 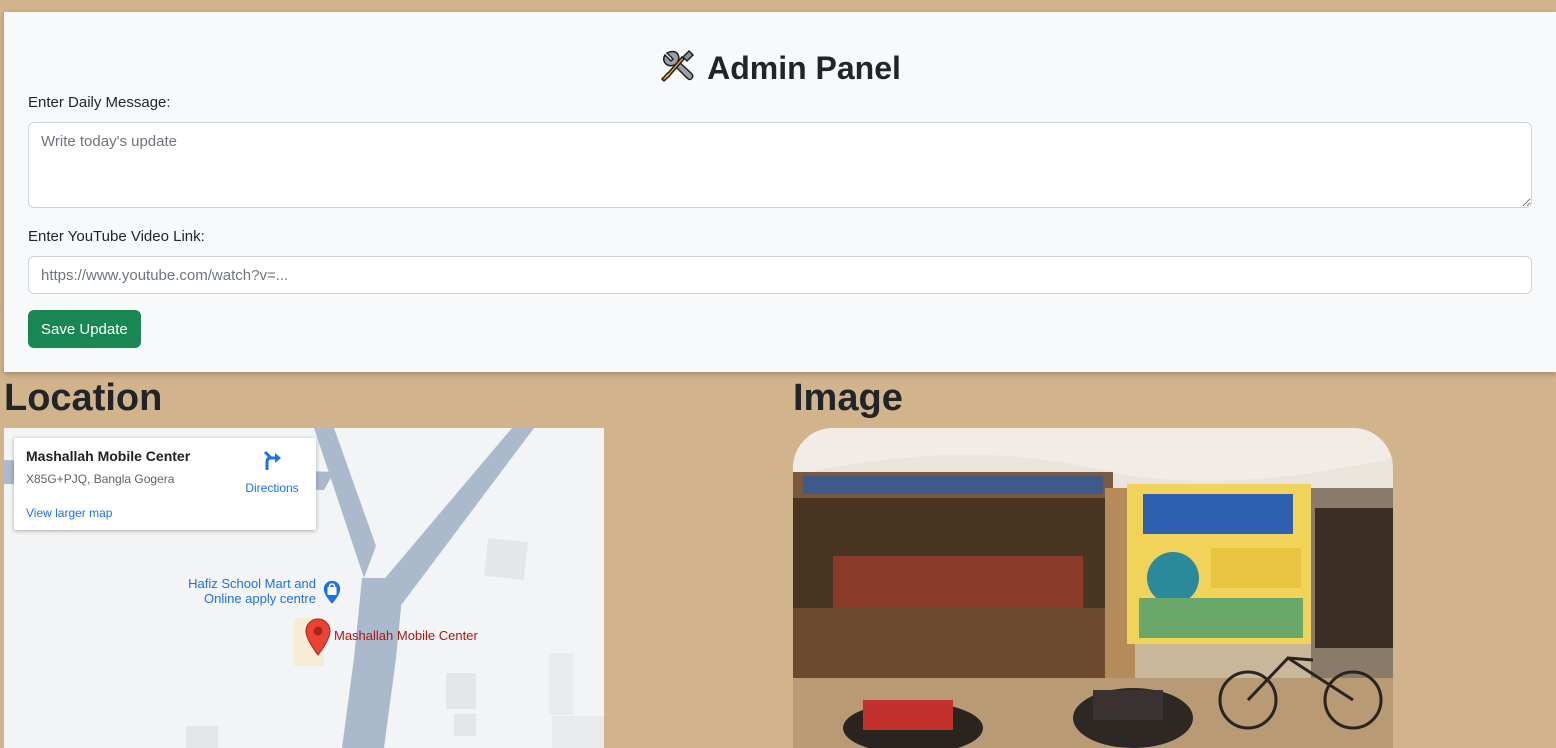 What do you see at coordinates (272, 488) in the screenshot?
I see `directions-label: Directions` at bounding box center [272, 488].